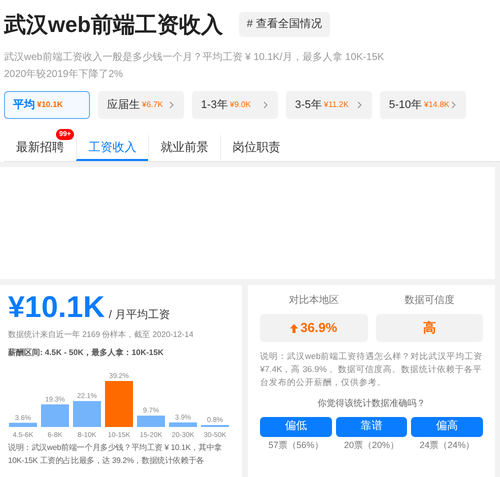  I want to click on summary-text: 武汉web前端工资收入一般是多少钱一个月？平均工资 ¥ 10.1K/月，最多人拿 10K-15K, so click(195, 57).